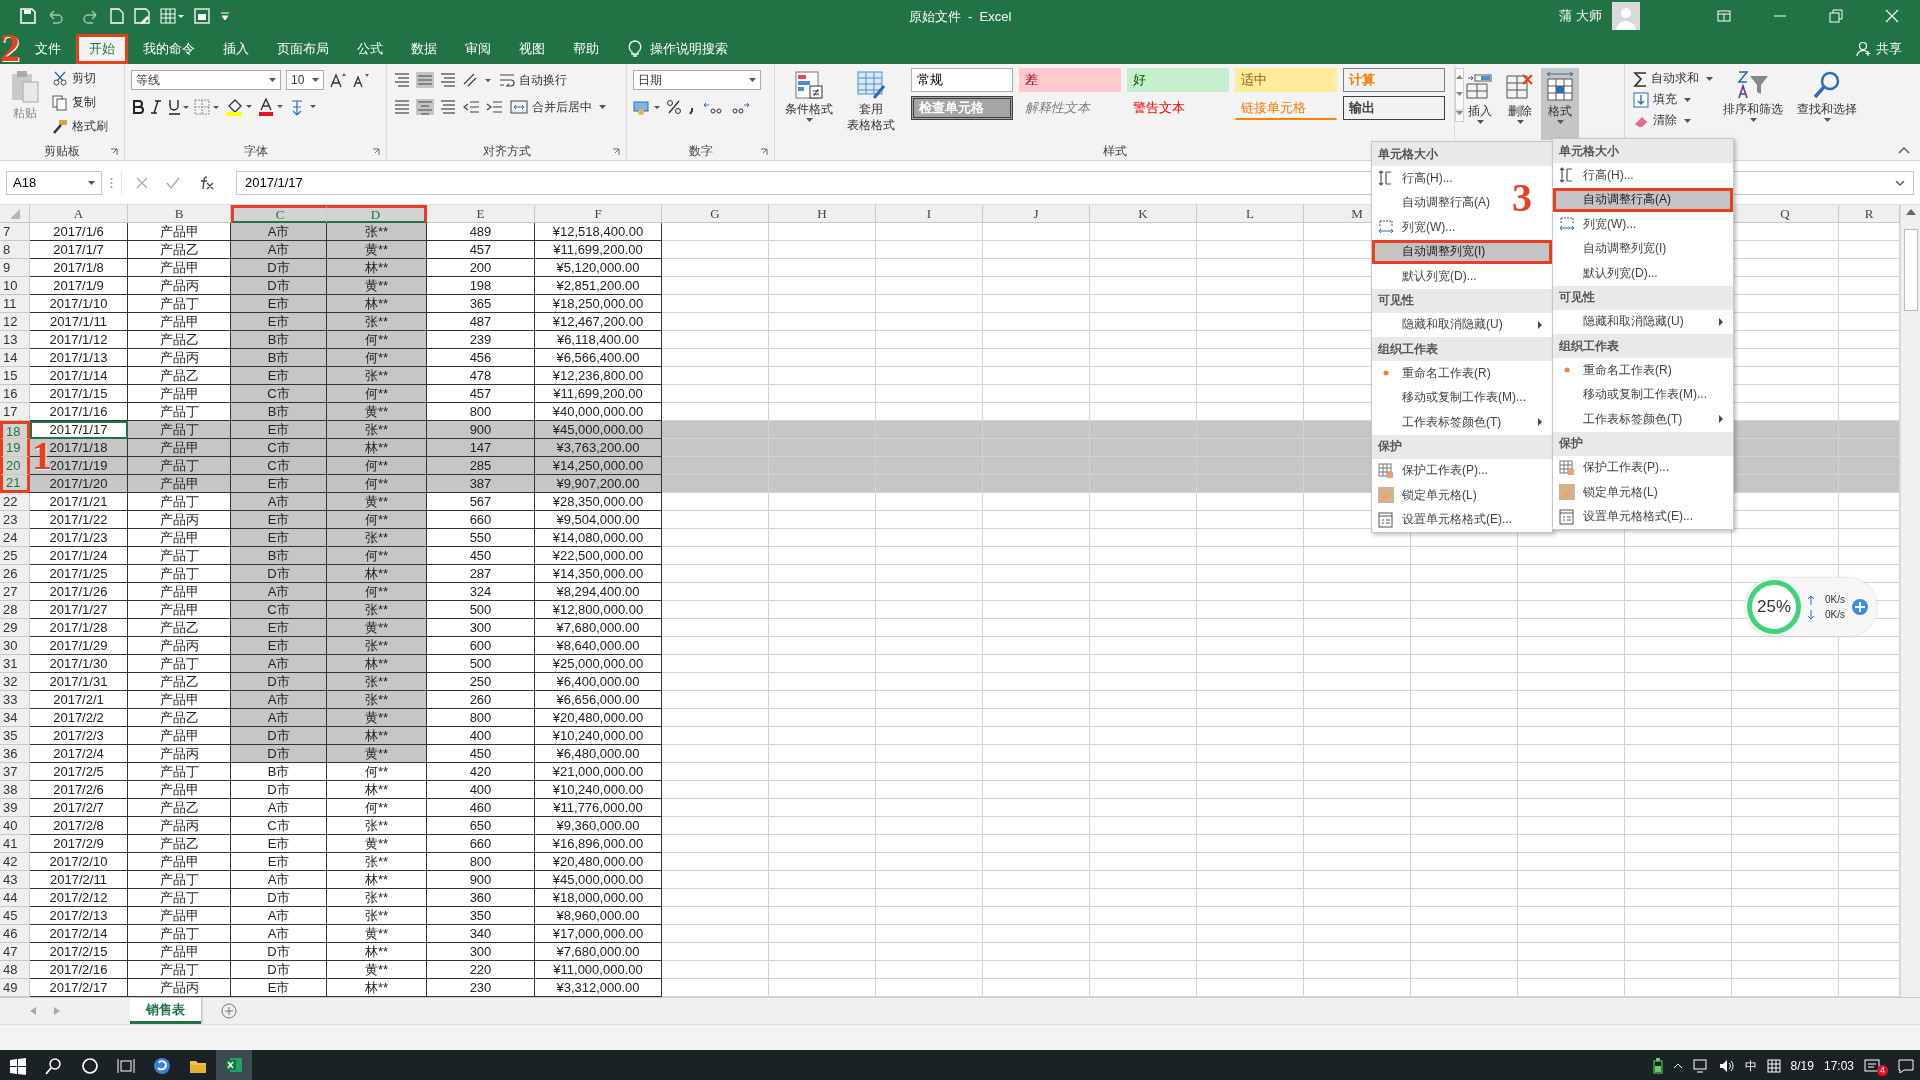  Describe the element at coordinates (377, 214) in the screenshot. I see `column-header: D` at that location.